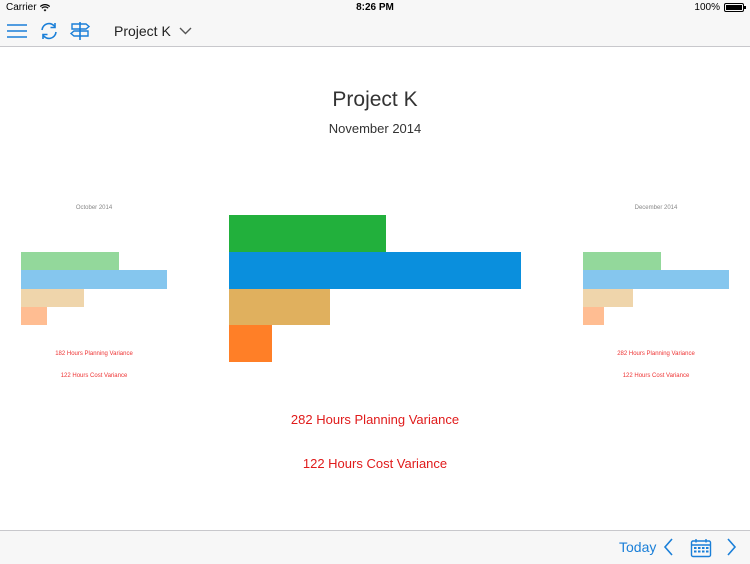 The height and width of the screenshot is (564, 750). Describe the element at coordinates (34, 316) in the screenshot. I see `prev-bar-orange` at that location.